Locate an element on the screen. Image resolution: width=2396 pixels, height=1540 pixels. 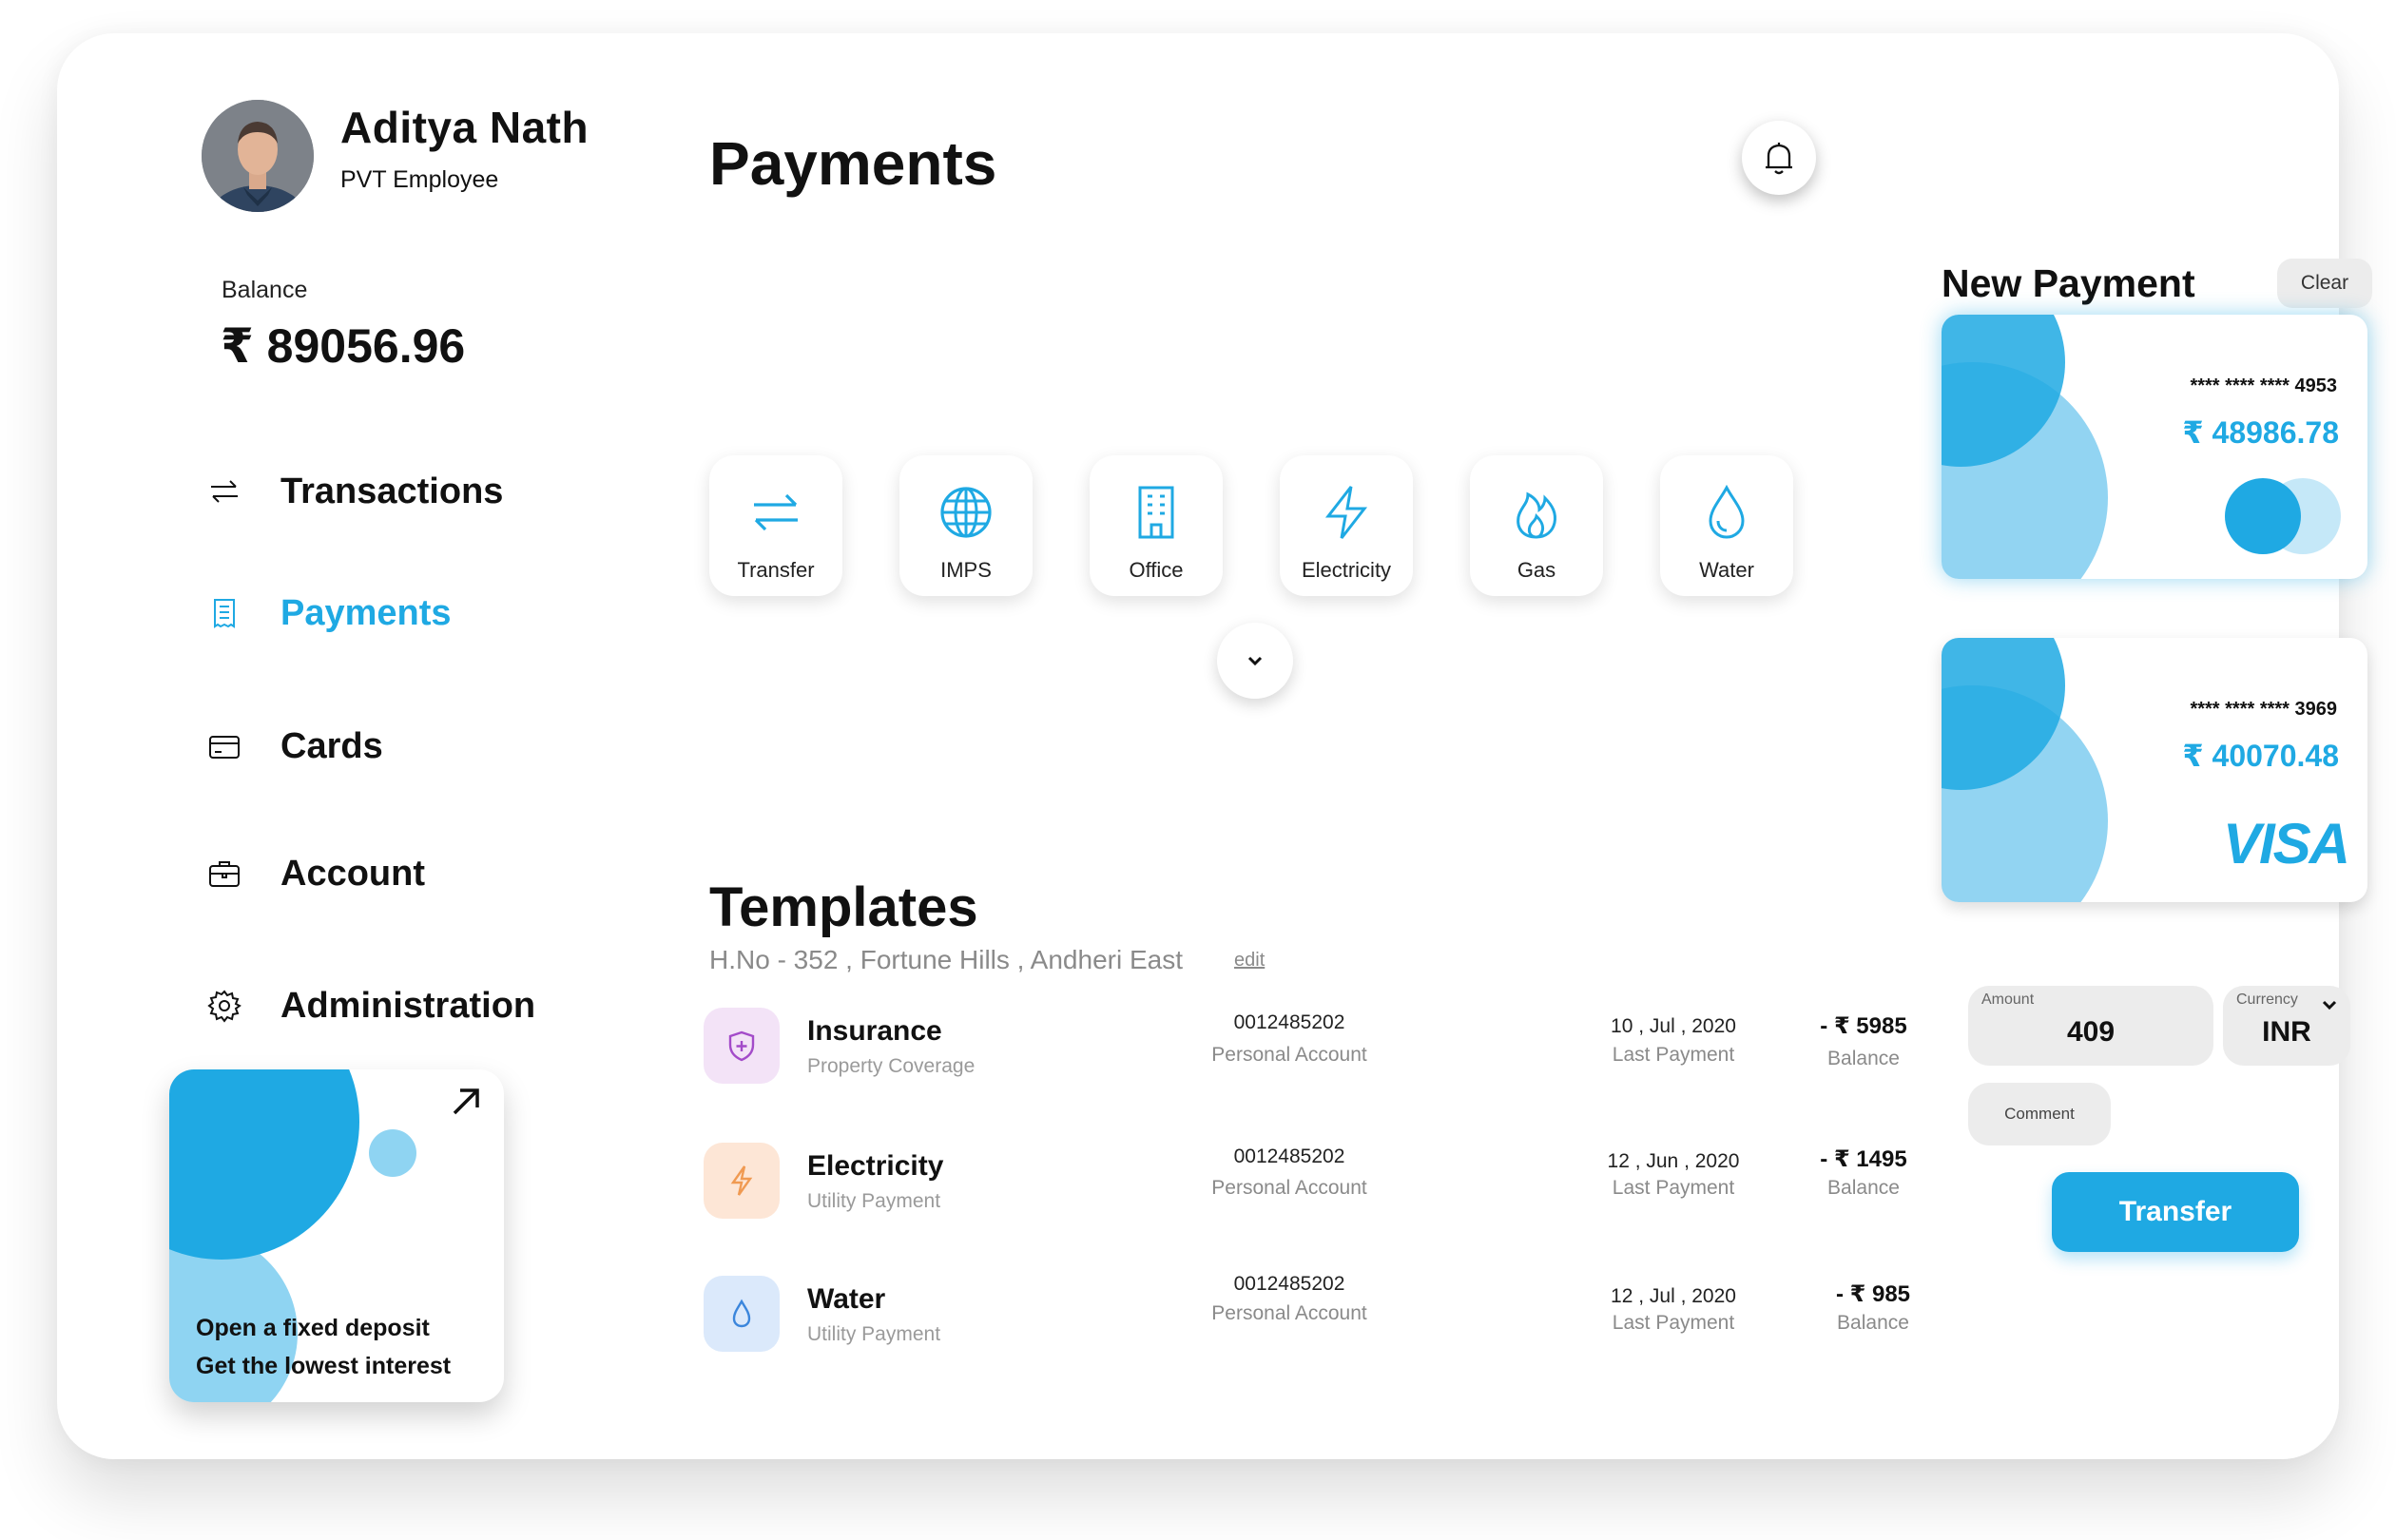
sidebar-item-payments: Payments is located at coordinates (328, 613).